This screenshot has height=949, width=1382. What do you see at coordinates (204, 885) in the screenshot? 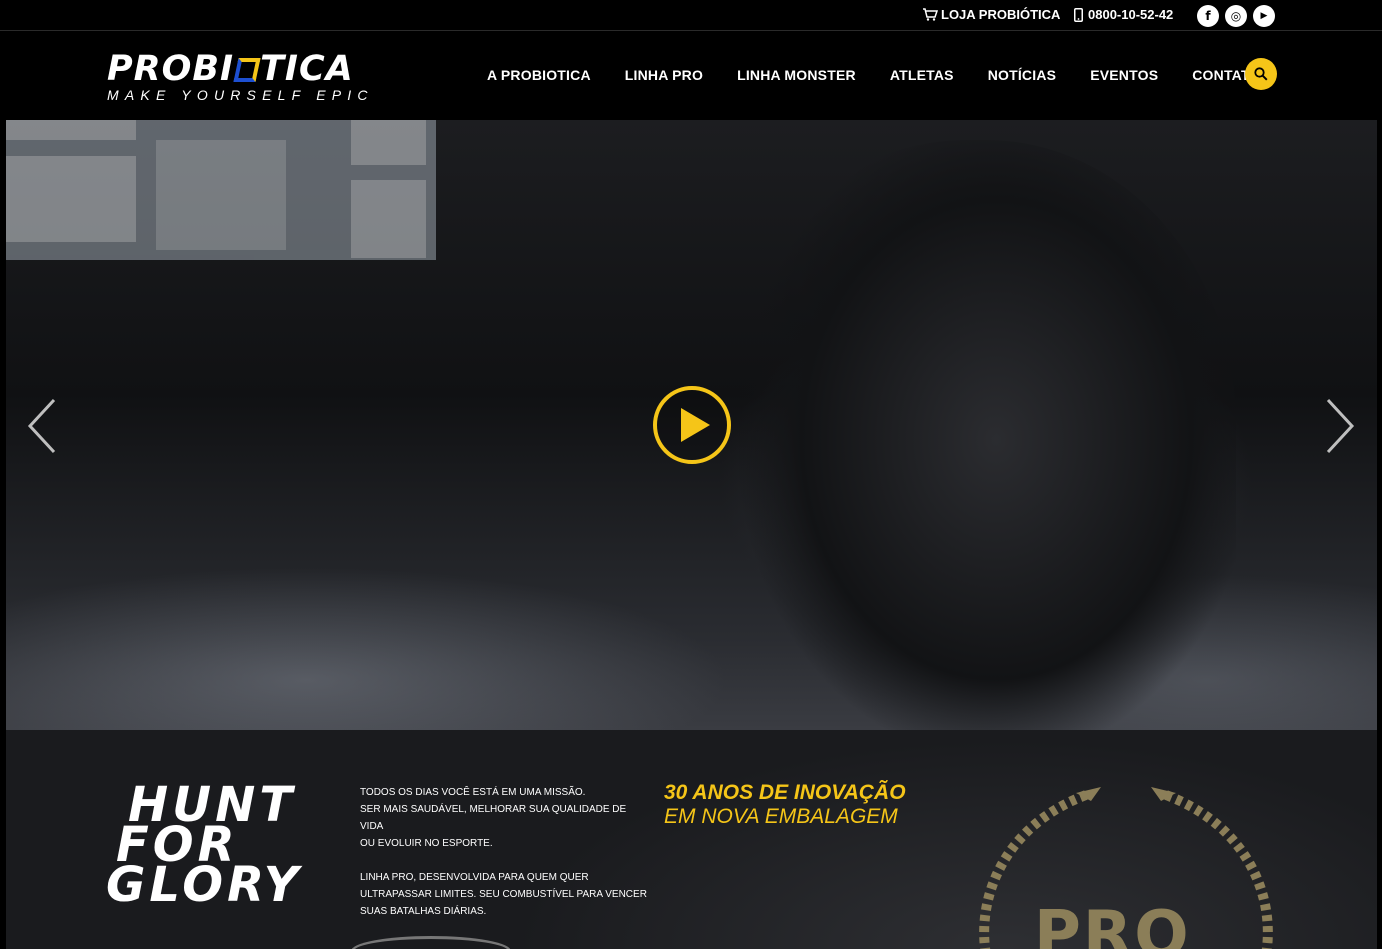
I see `headline-line-3: GLORY` at bounding box center [204, 885].